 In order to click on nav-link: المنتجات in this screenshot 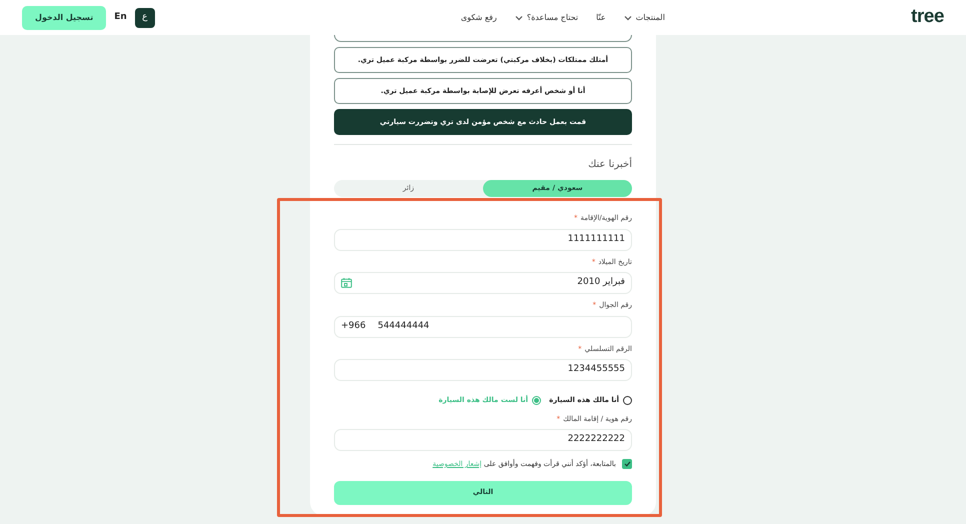, I will do `click(644, 18)`.